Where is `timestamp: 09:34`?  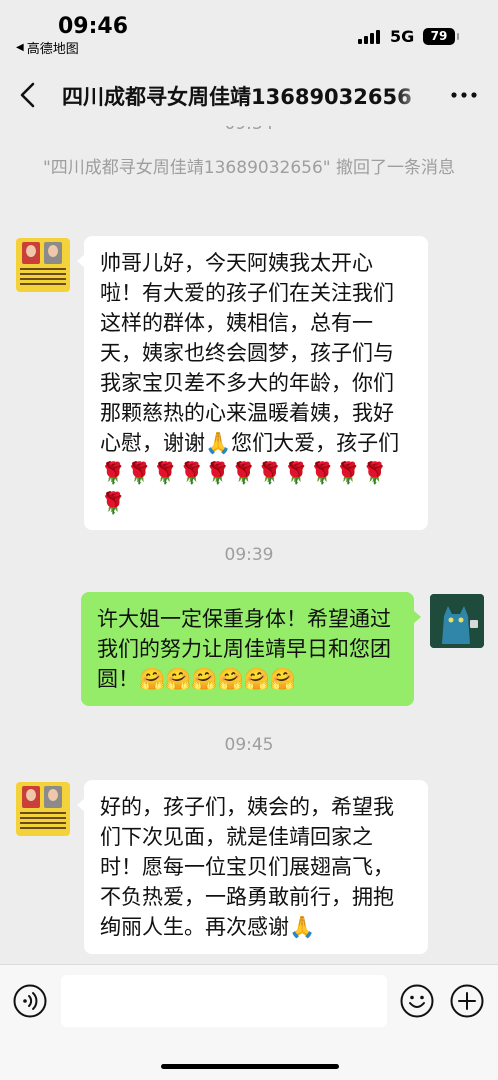
timestamp: 09:34 is located at coordinates (249, 130).